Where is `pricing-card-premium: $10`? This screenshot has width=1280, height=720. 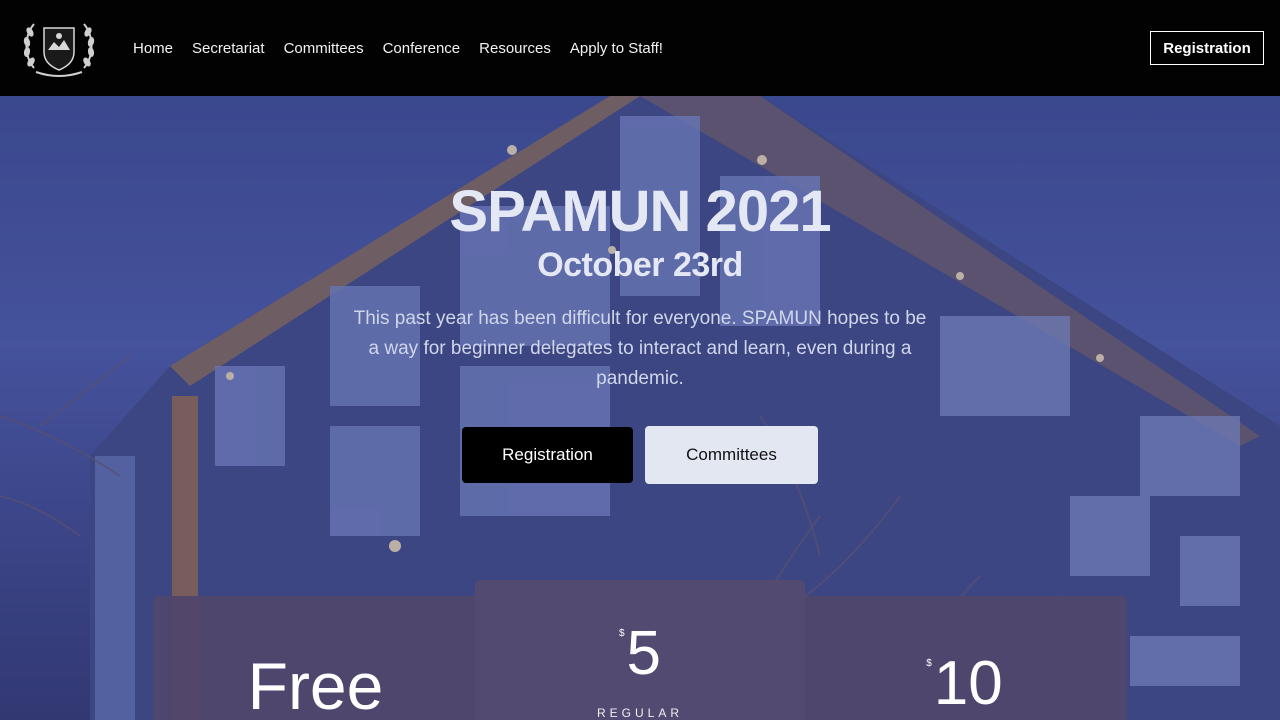 pricing-card-premium: $10 is located at coordinates (964, 658).